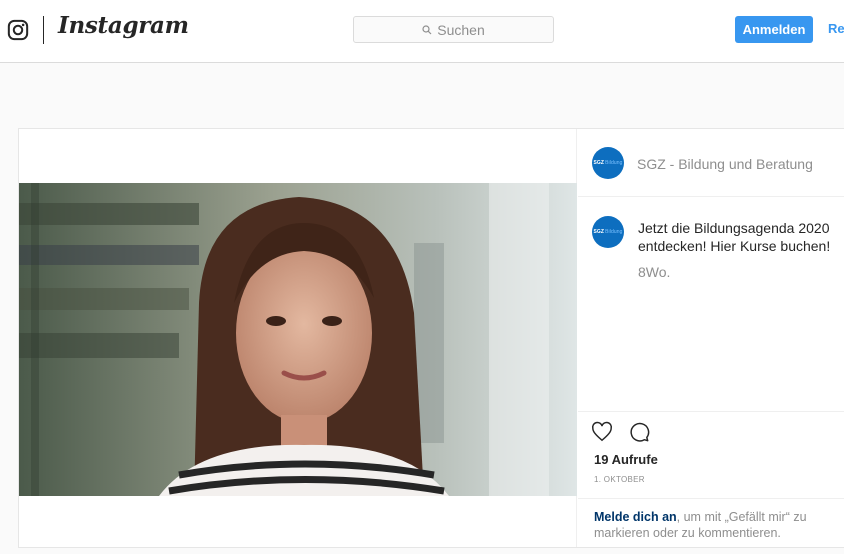 The height and width of the screenshot is (554, 844). What do you see at coordinates (774, 29) in the screenshot?
I see `login-button: Anmelden` at bounding box center [774, 29].